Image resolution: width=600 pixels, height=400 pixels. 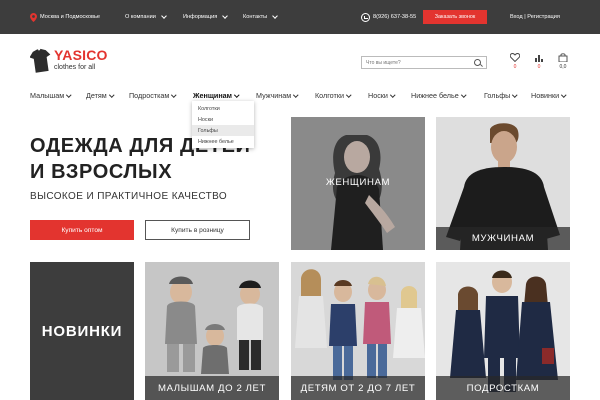 I want to click on category-new-label: НОВИНКИ, so click(x=82, y=331).